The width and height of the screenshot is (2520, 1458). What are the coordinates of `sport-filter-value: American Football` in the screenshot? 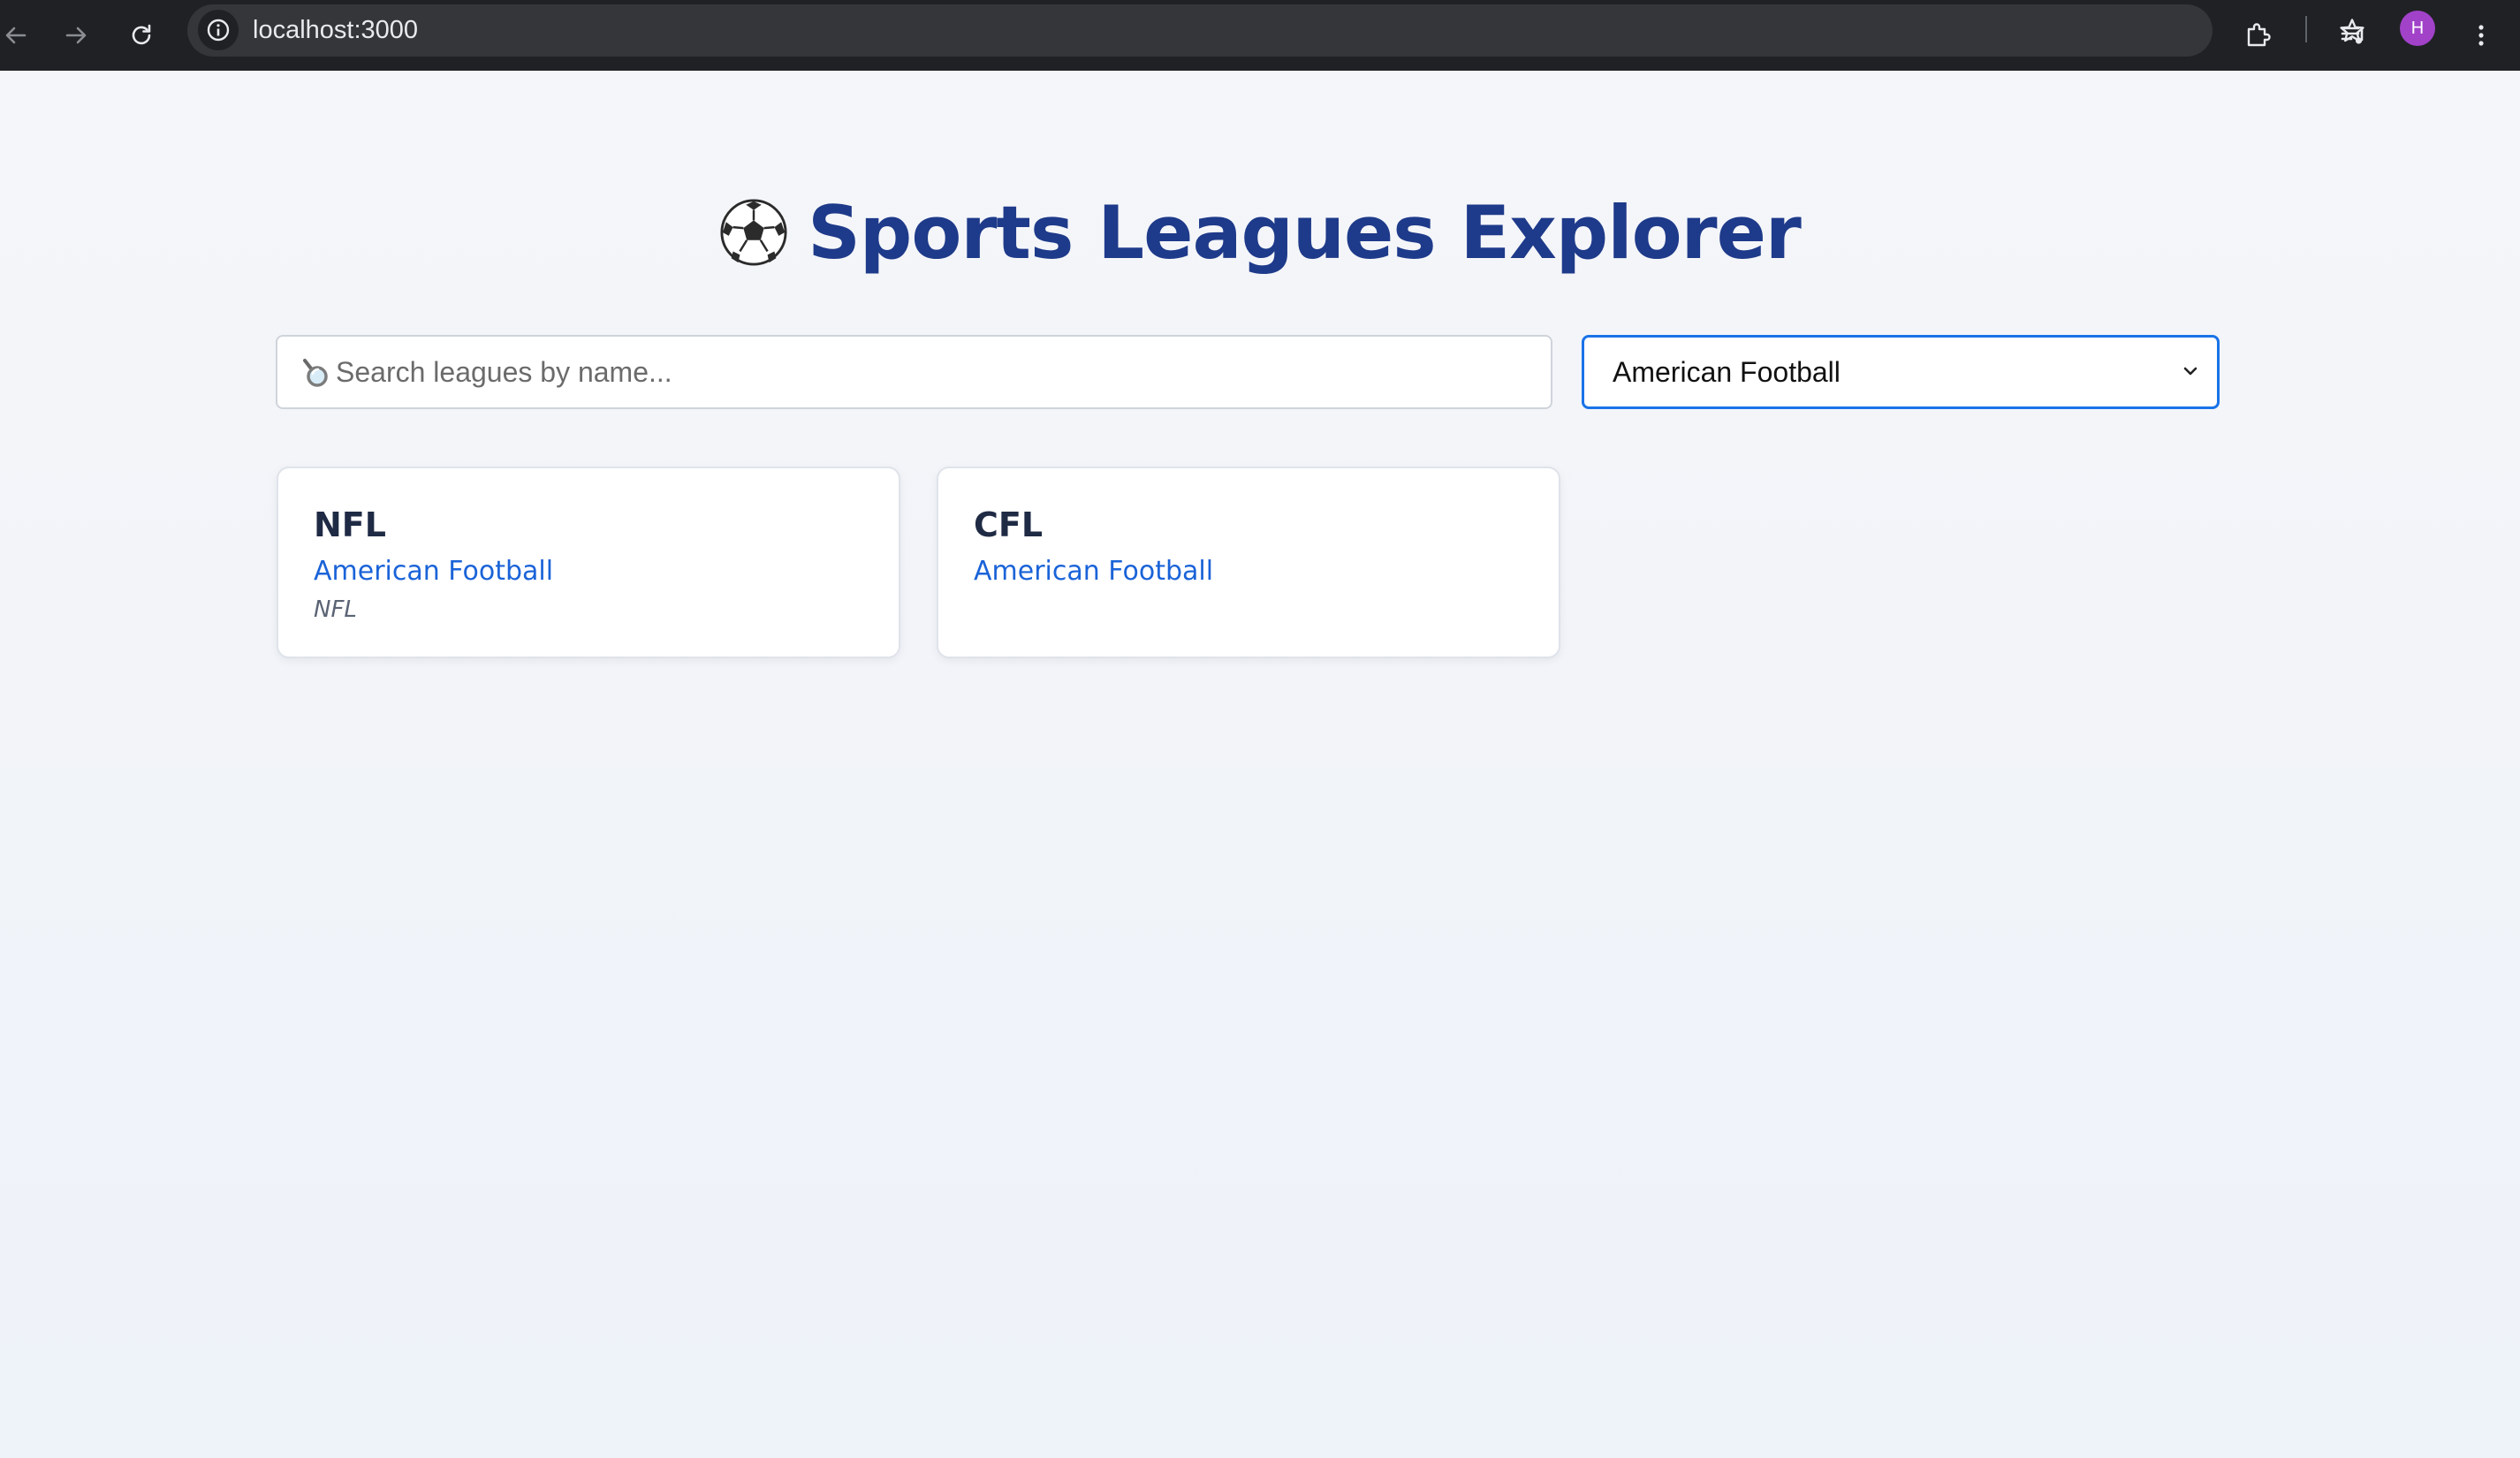 It's located at (1727, 372).